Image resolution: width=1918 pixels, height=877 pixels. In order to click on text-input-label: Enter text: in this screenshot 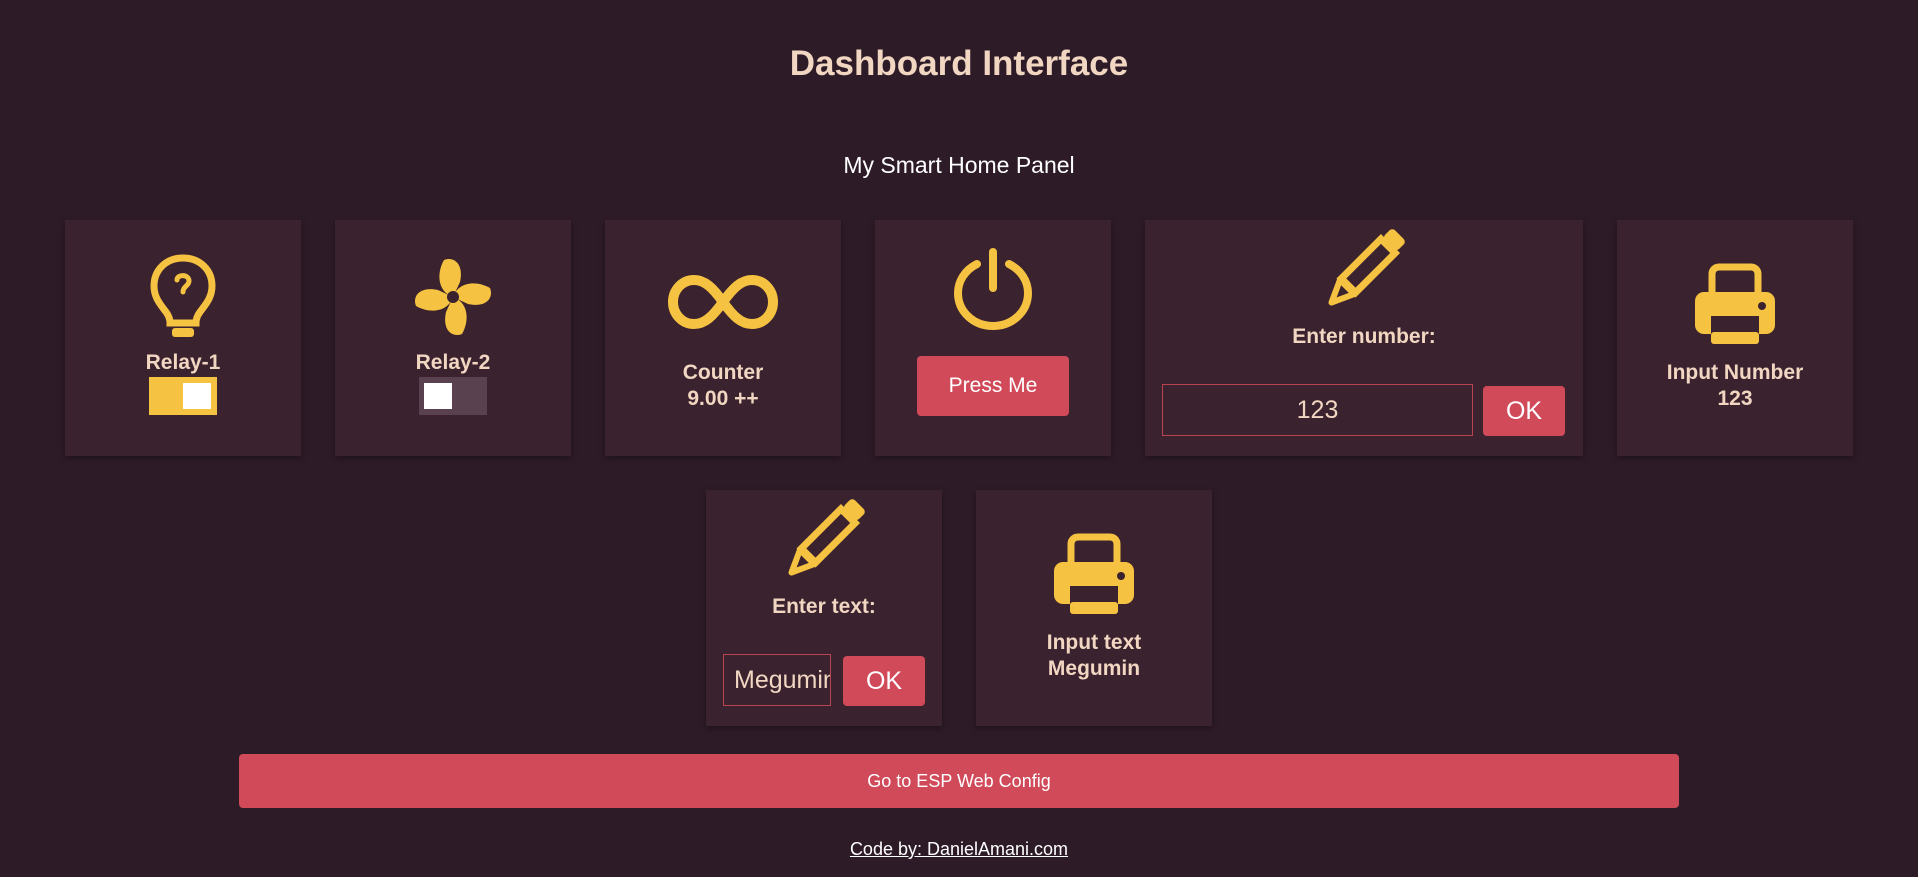, I will do `click(824, 606)`.